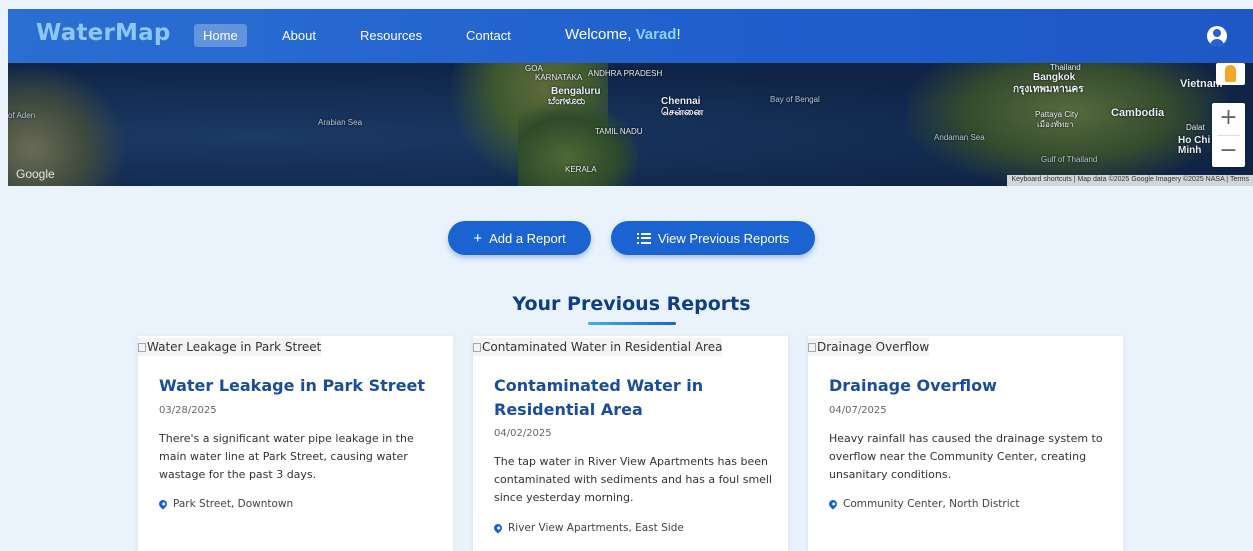 The width and height of the screenshot is (1253, 551). What do you see at coordinates (631, 304) in the screenshot?
I see `section-title: Your Previous Reports` at bounding box center [631, 304].